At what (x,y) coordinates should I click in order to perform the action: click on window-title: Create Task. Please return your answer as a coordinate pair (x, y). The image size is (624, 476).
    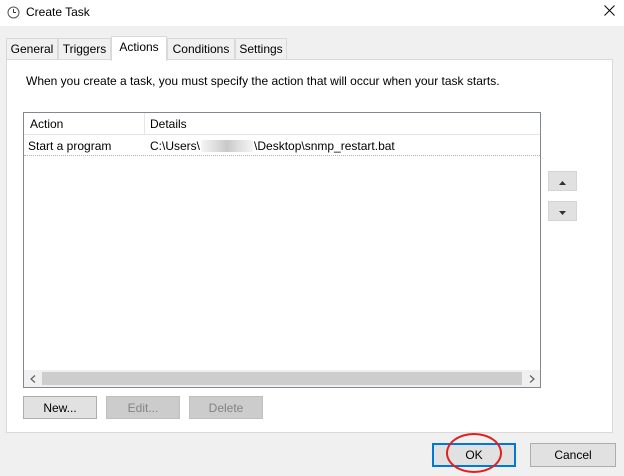
    Looking at the image, I should click on (58, 12).